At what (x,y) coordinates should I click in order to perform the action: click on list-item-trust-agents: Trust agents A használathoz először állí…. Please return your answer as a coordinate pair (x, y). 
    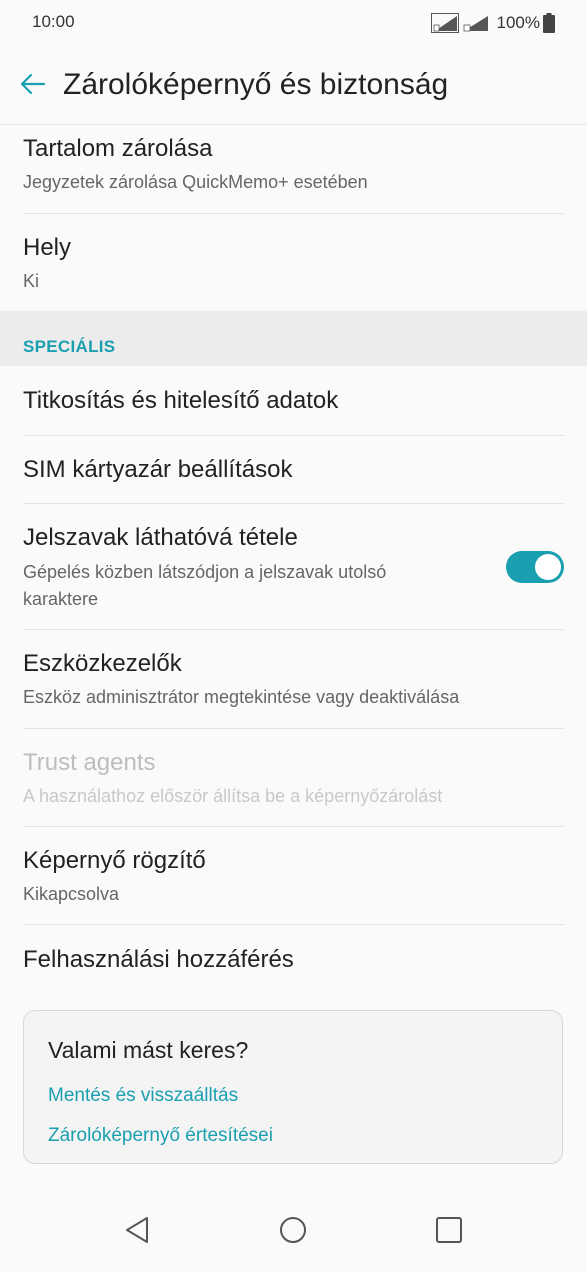
    Looking at the image, I should click on (293, 777).